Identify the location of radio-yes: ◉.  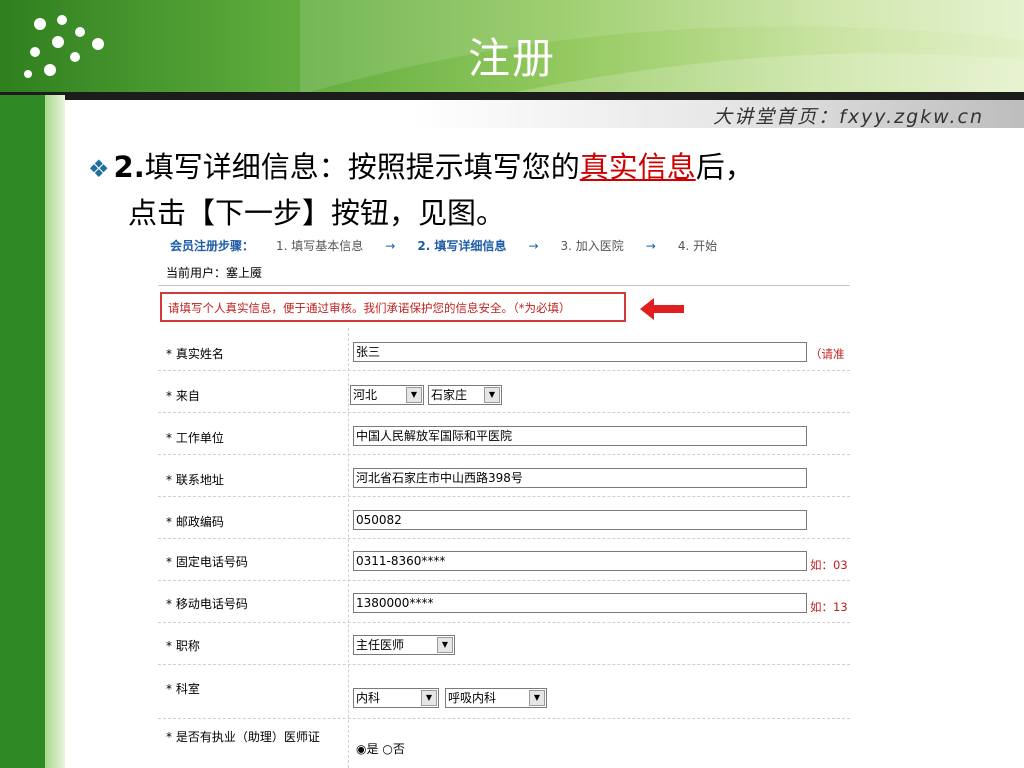
(361, 749).